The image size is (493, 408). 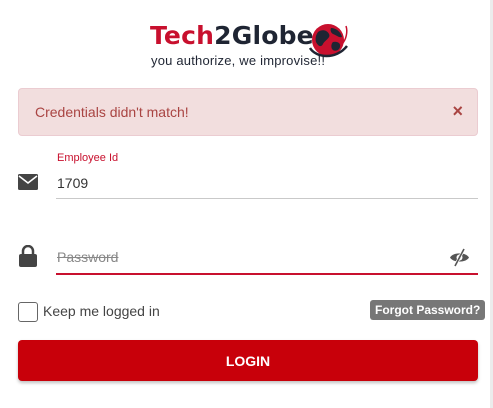 I want to click on forgot-password-button: Forgot Password?, so click(x=428, y=310).